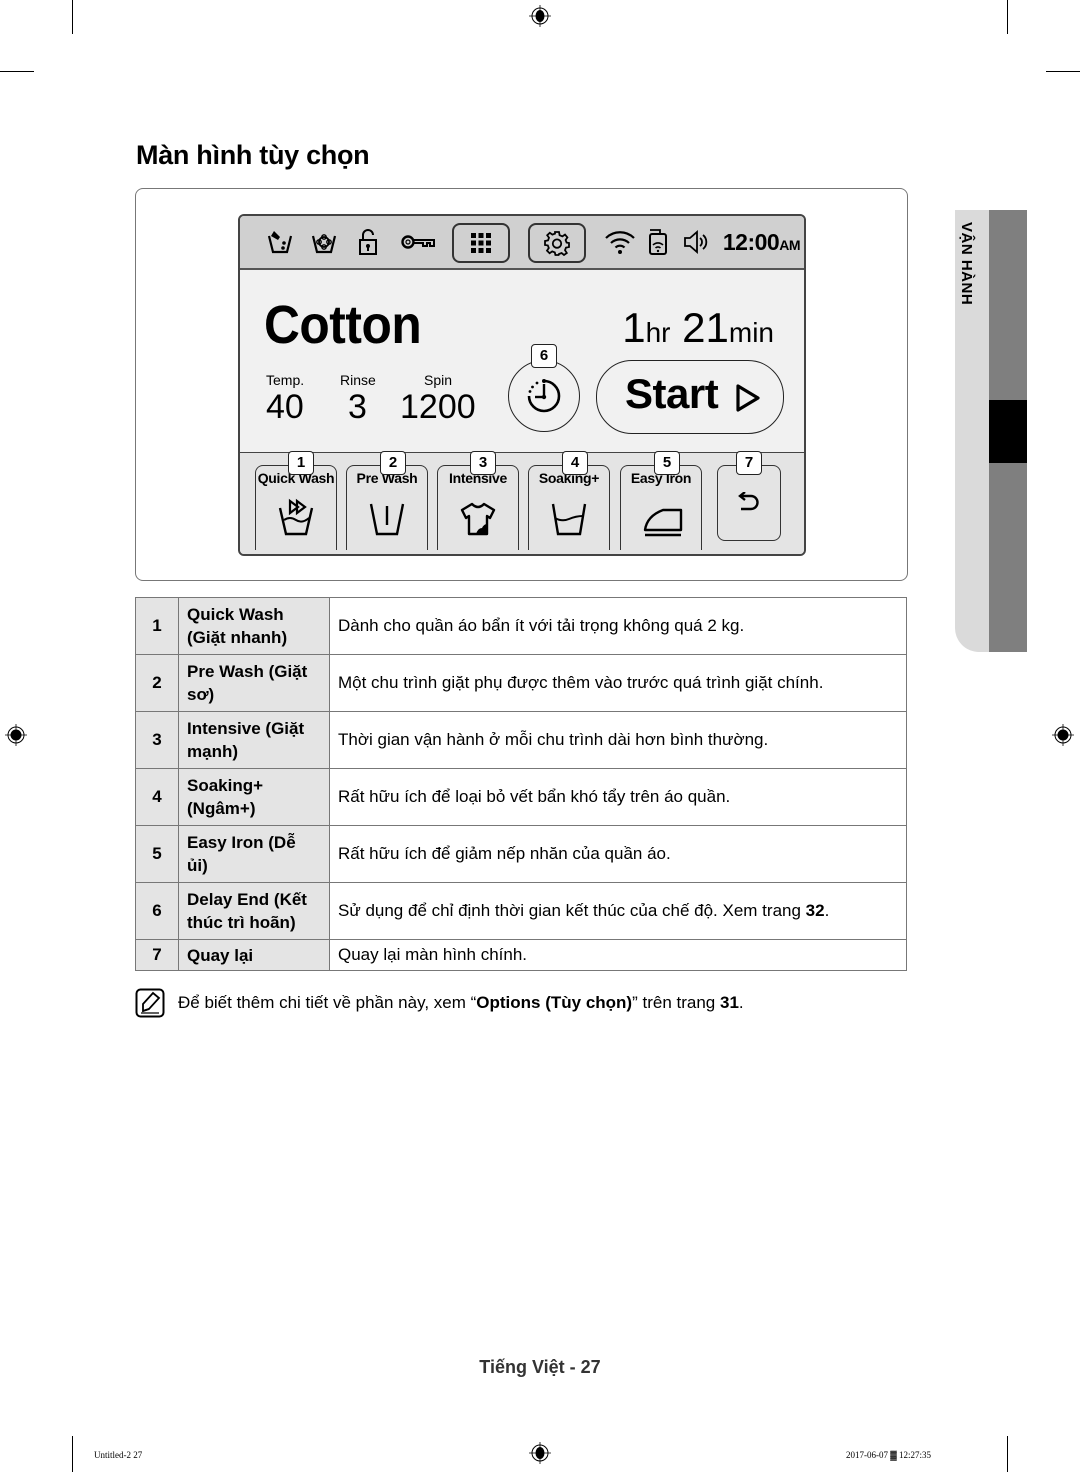  Describe the element at coordinates (749, 463) in the screenshot. I see `back-badge: 7` at that location.